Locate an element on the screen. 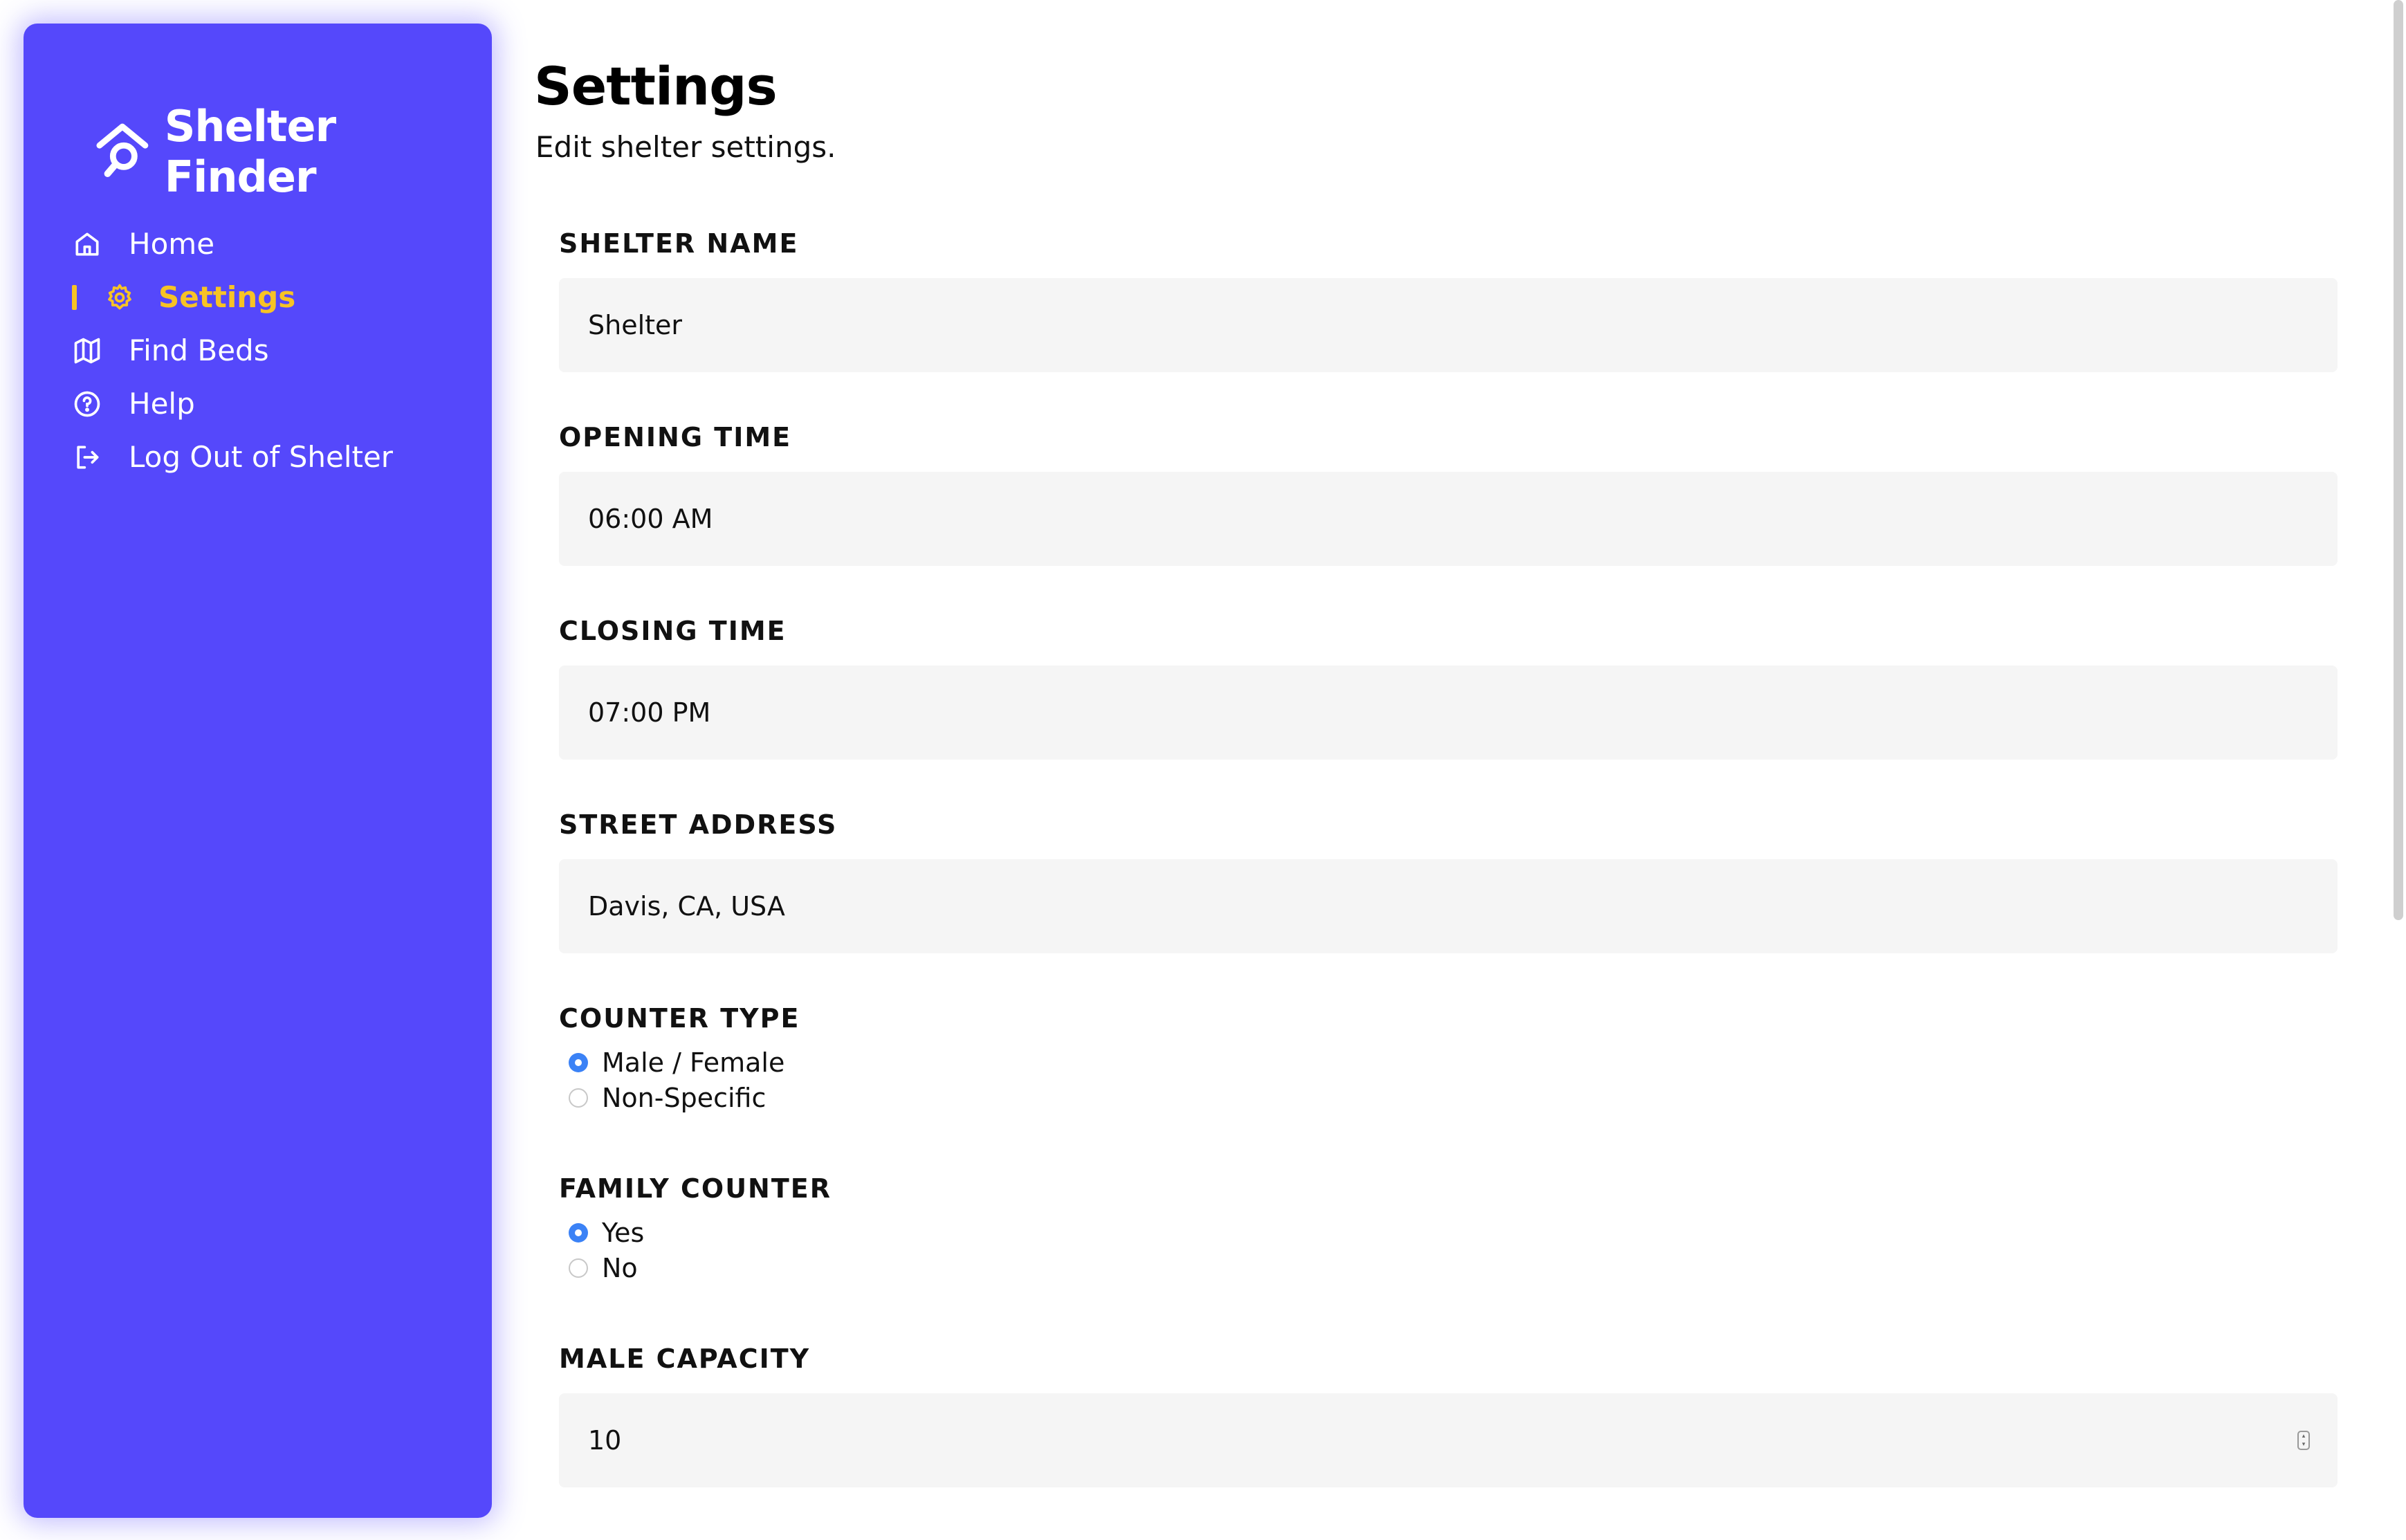 This screenshot has width=2406, height=1540. active-indicator is located at coordinates (74, 297).